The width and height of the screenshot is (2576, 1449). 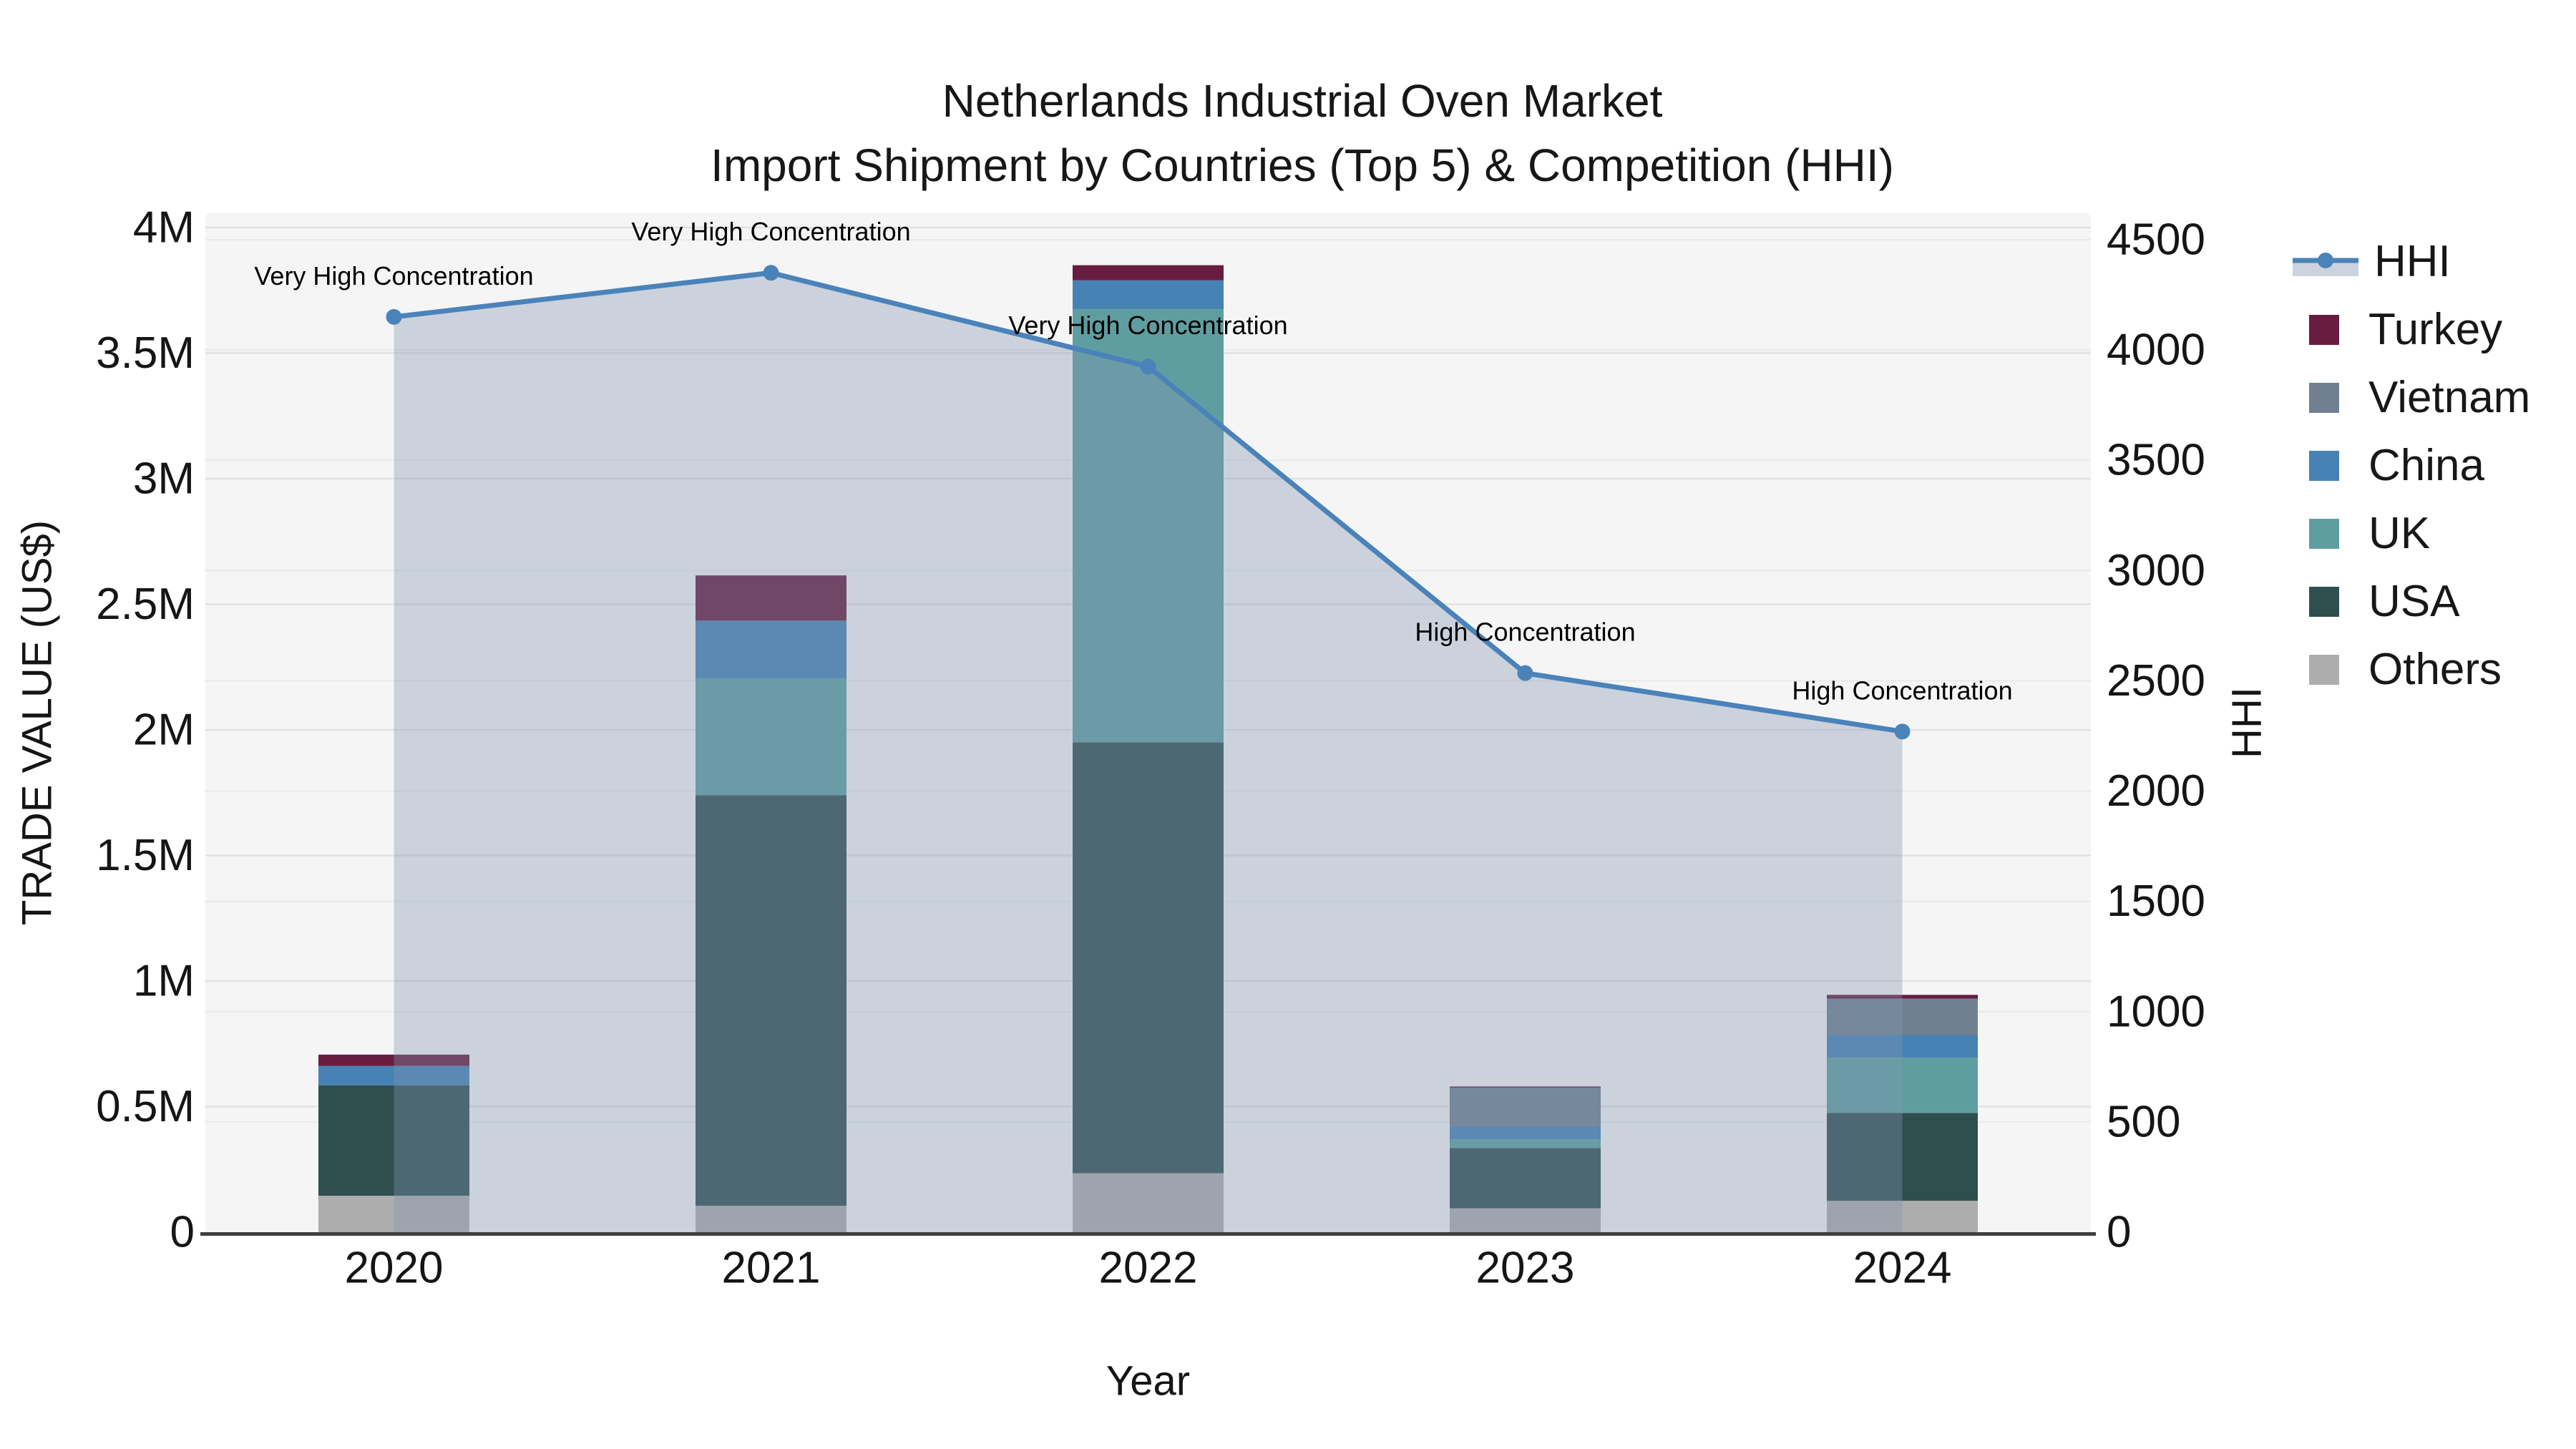 What do you see at coordinates (2414, 601) in the screenshot?
I see `legend-label-usa: USA` at bounding box center [2414, 601].